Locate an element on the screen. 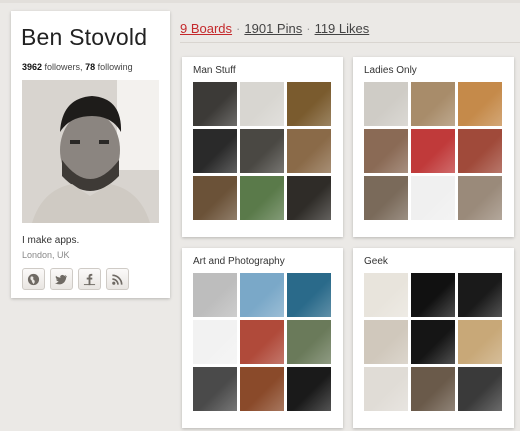  page-top-edge is located at coordinates (260, 1).